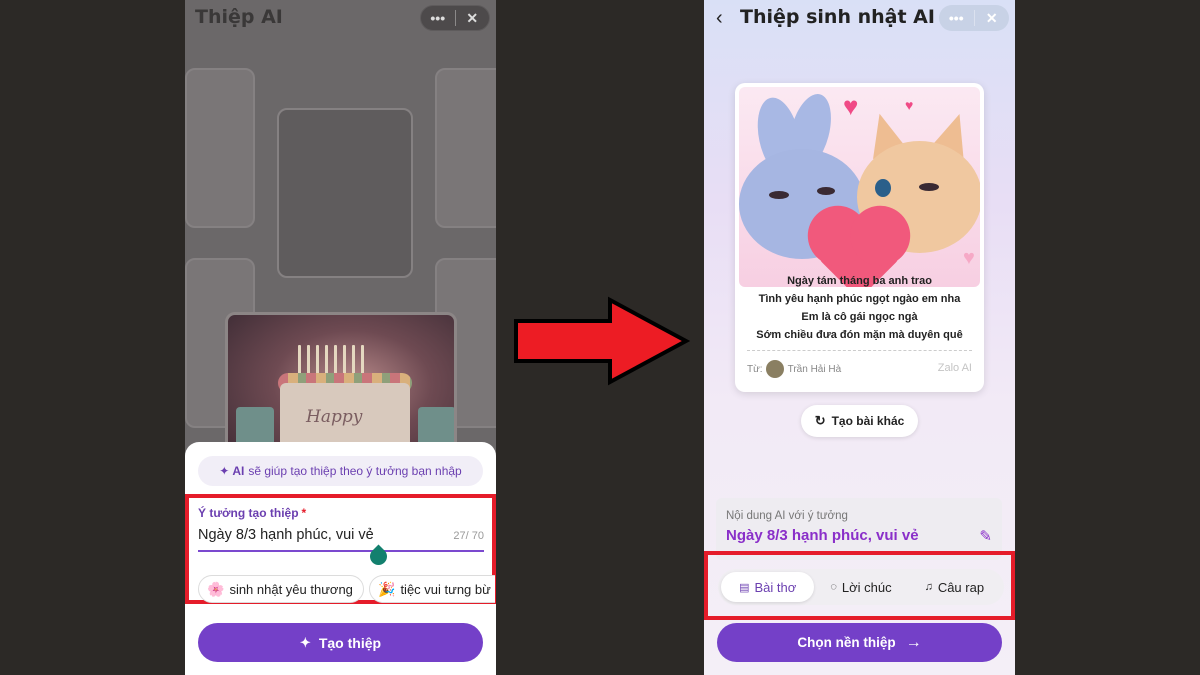  I want to click on page-title: Thiệp sinh nhật AI, so click(837, 17).